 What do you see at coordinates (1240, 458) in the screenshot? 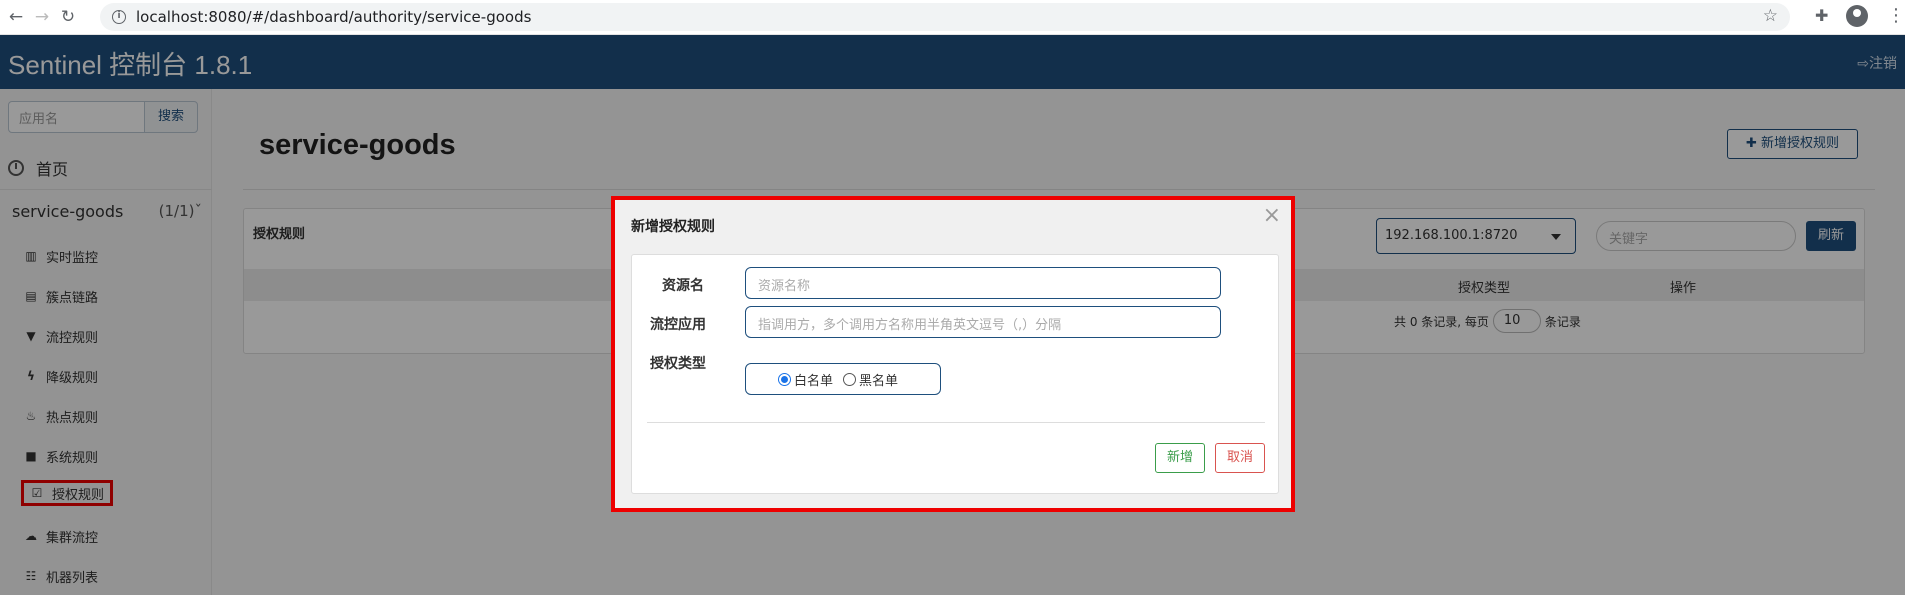
I see `cancel-button: 取消` at bounding box center [1240, 458].